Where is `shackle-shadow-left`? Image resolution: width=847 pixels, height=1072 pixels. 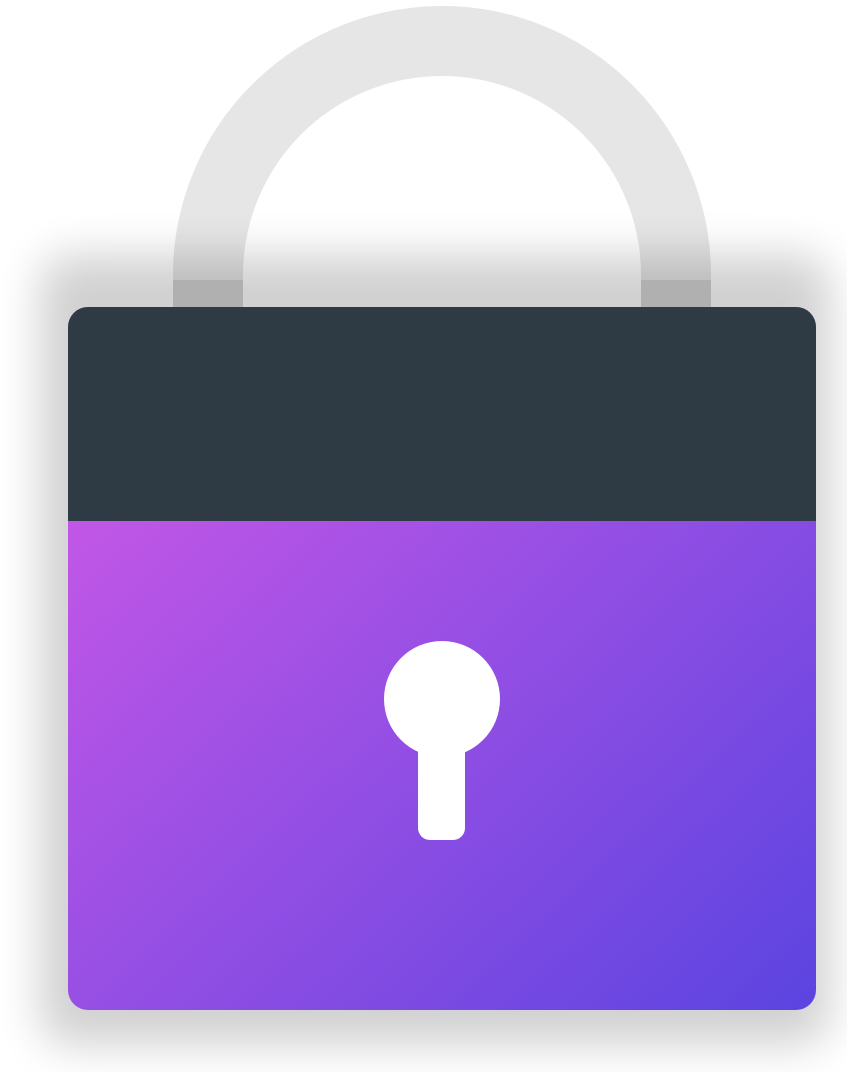 shackle-shadow-left is located at coordinates (208, 295).